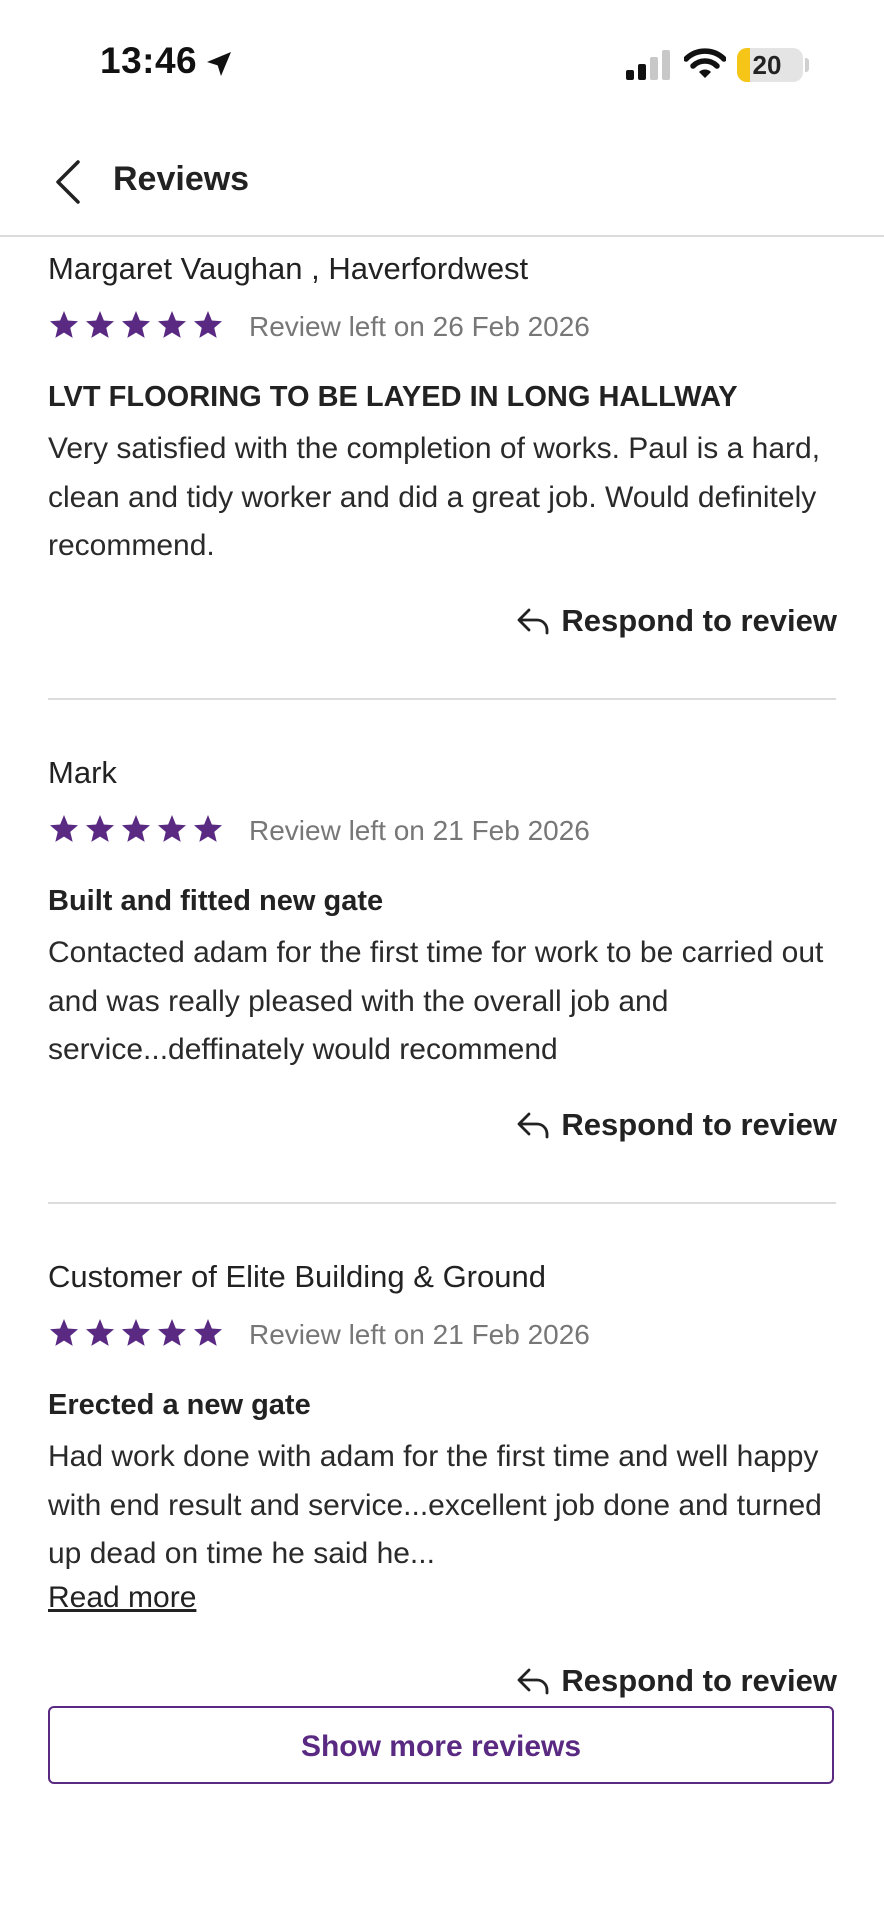 The width and height of the screenshot is (884, 1920). Describe the element at coordinates (82, 772) in the screenshot. I see `reviewer-name: Mark` at that location.